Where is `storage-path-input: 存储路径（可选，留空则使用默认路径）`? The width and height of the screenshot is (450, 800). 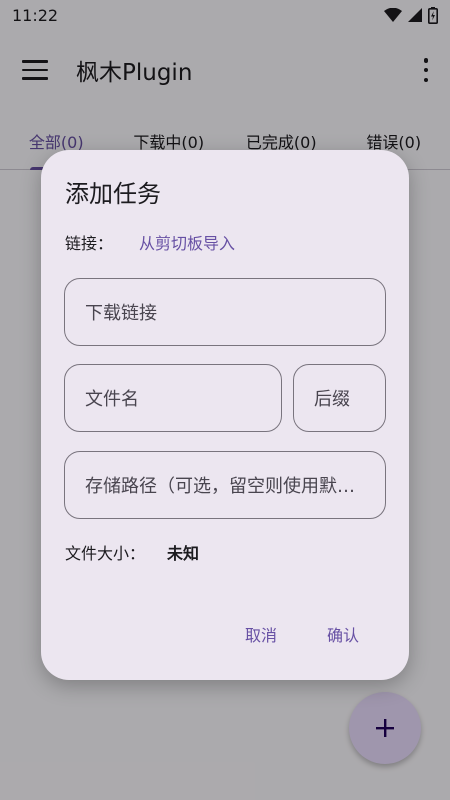
storage-path-input: 存储路径（可选，留空则使用默认路径） is located at coordinates (225, 485).